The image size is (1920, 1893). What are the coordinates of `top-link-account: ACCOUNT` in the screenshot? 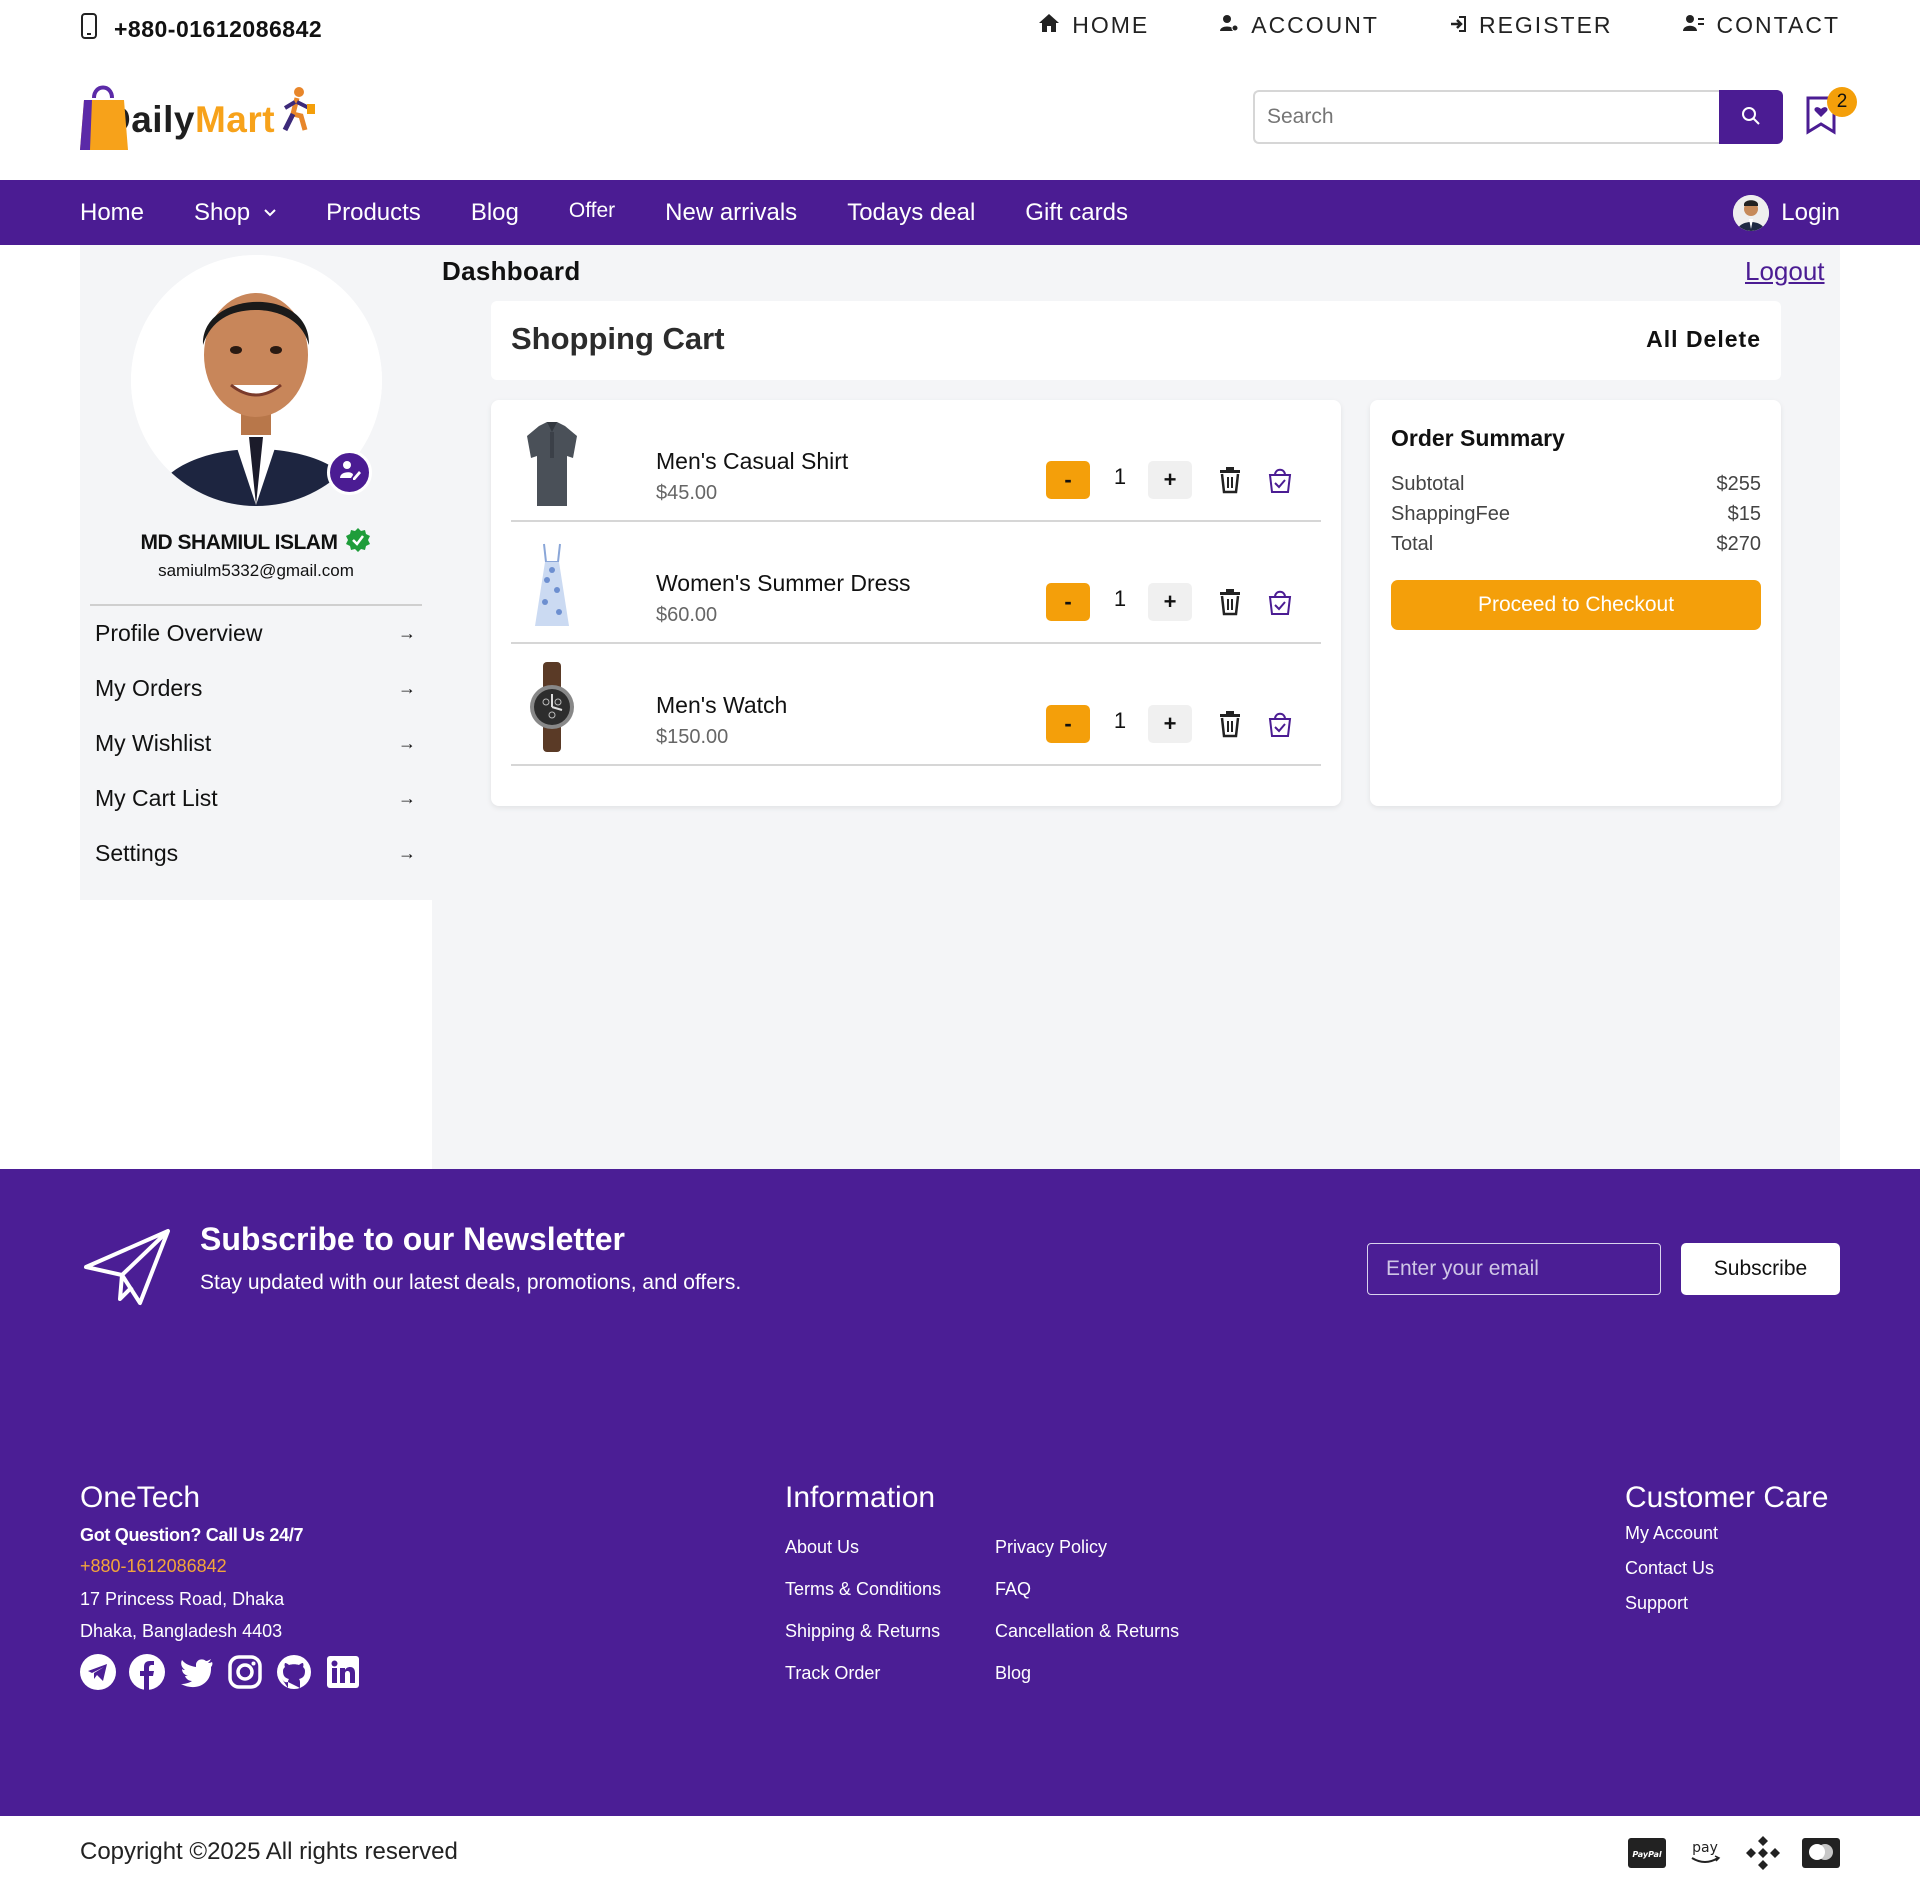 It's located at (1299, 25).